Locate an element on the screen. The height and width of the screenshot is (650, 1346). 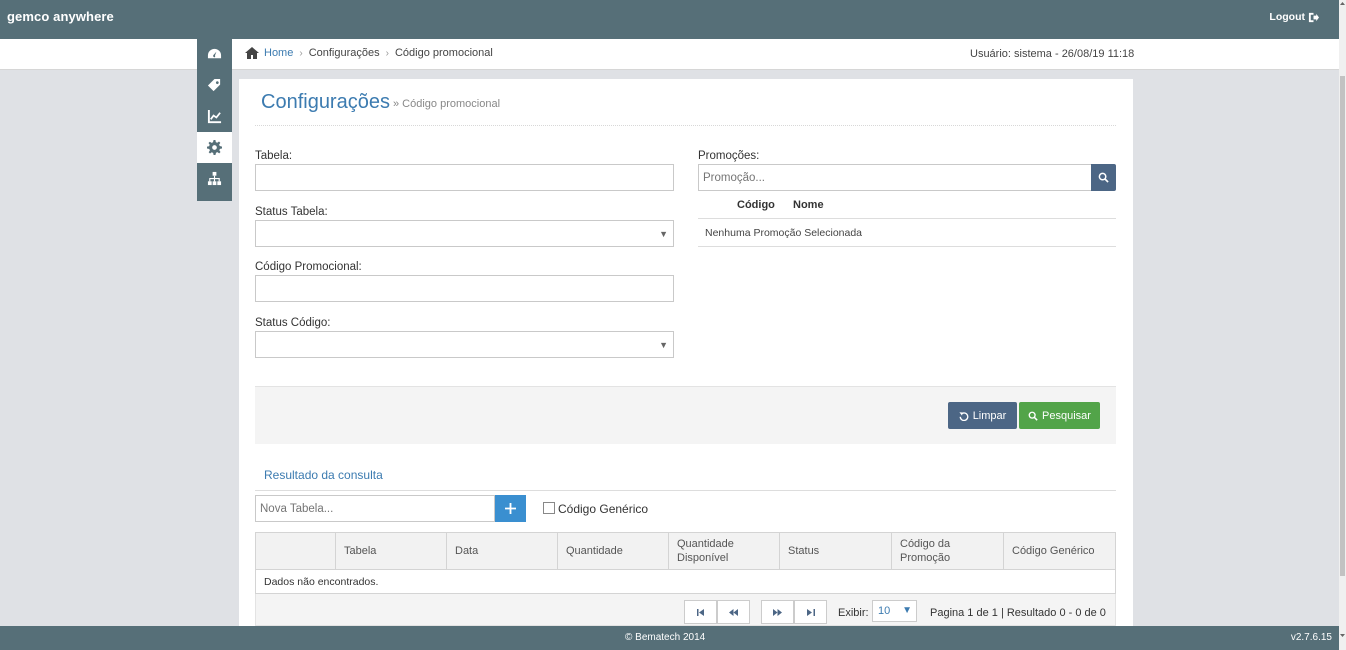
copyright: © Bematech 2014 is located at coordinates (665, 637).